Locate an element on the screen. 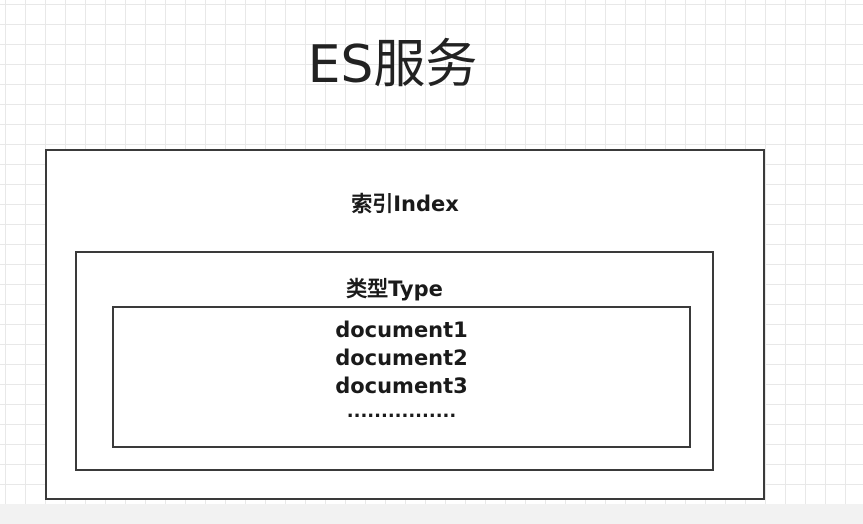 The width and height of the screenshot is (863, 524). diagram-title: ES服务 is located at coordinates (392, 65).